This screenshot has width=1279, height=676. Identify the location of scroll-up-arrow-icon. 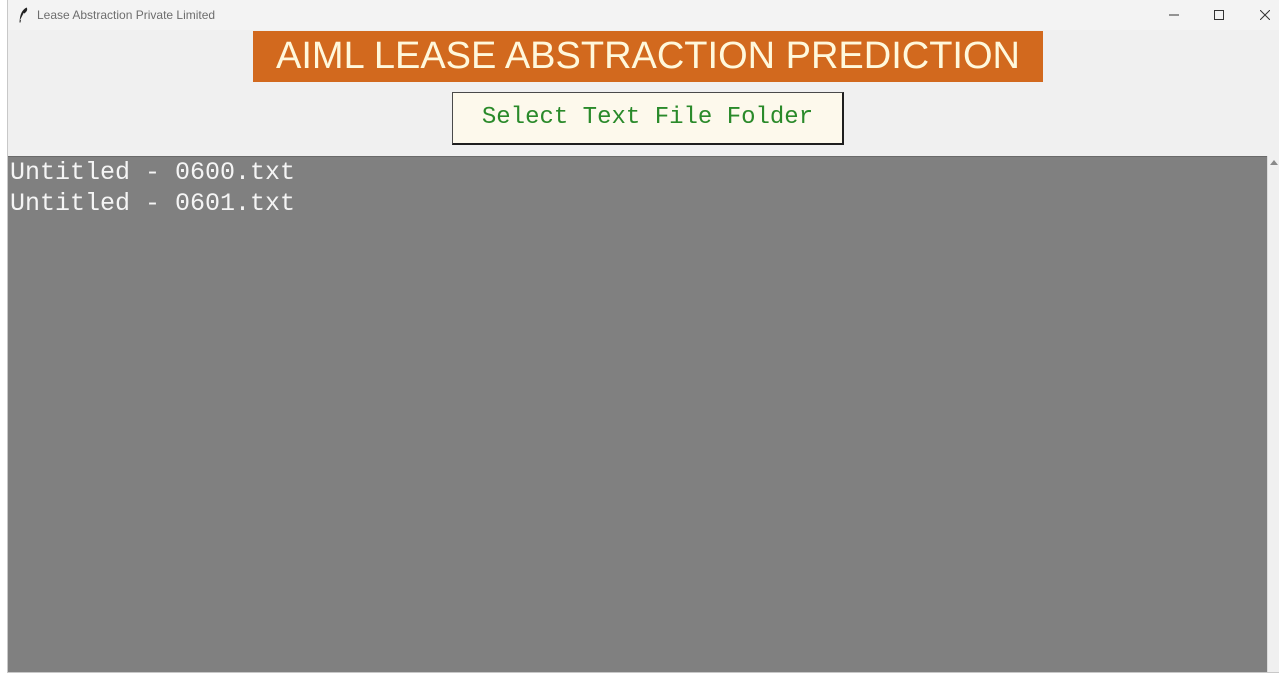
(1274, 162).